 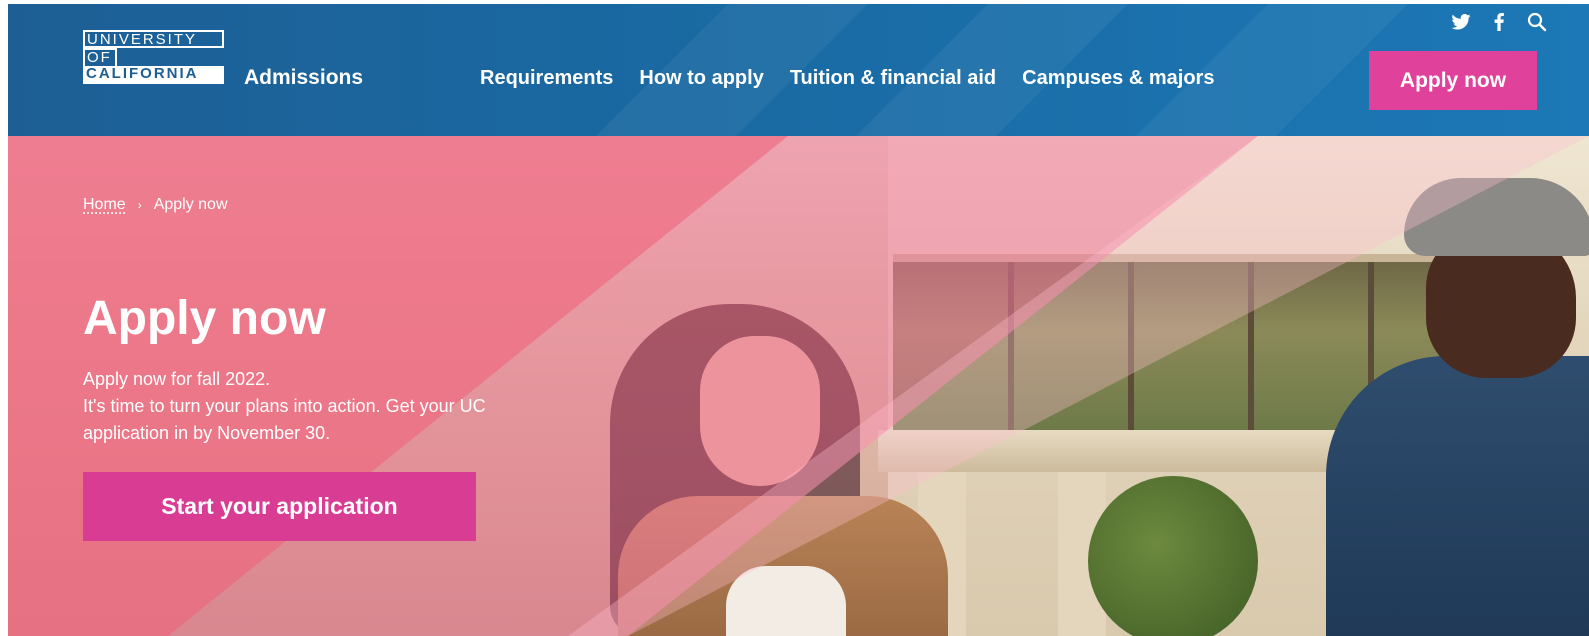 I want to click on facebook-icon, so click(x=1499, y=24).